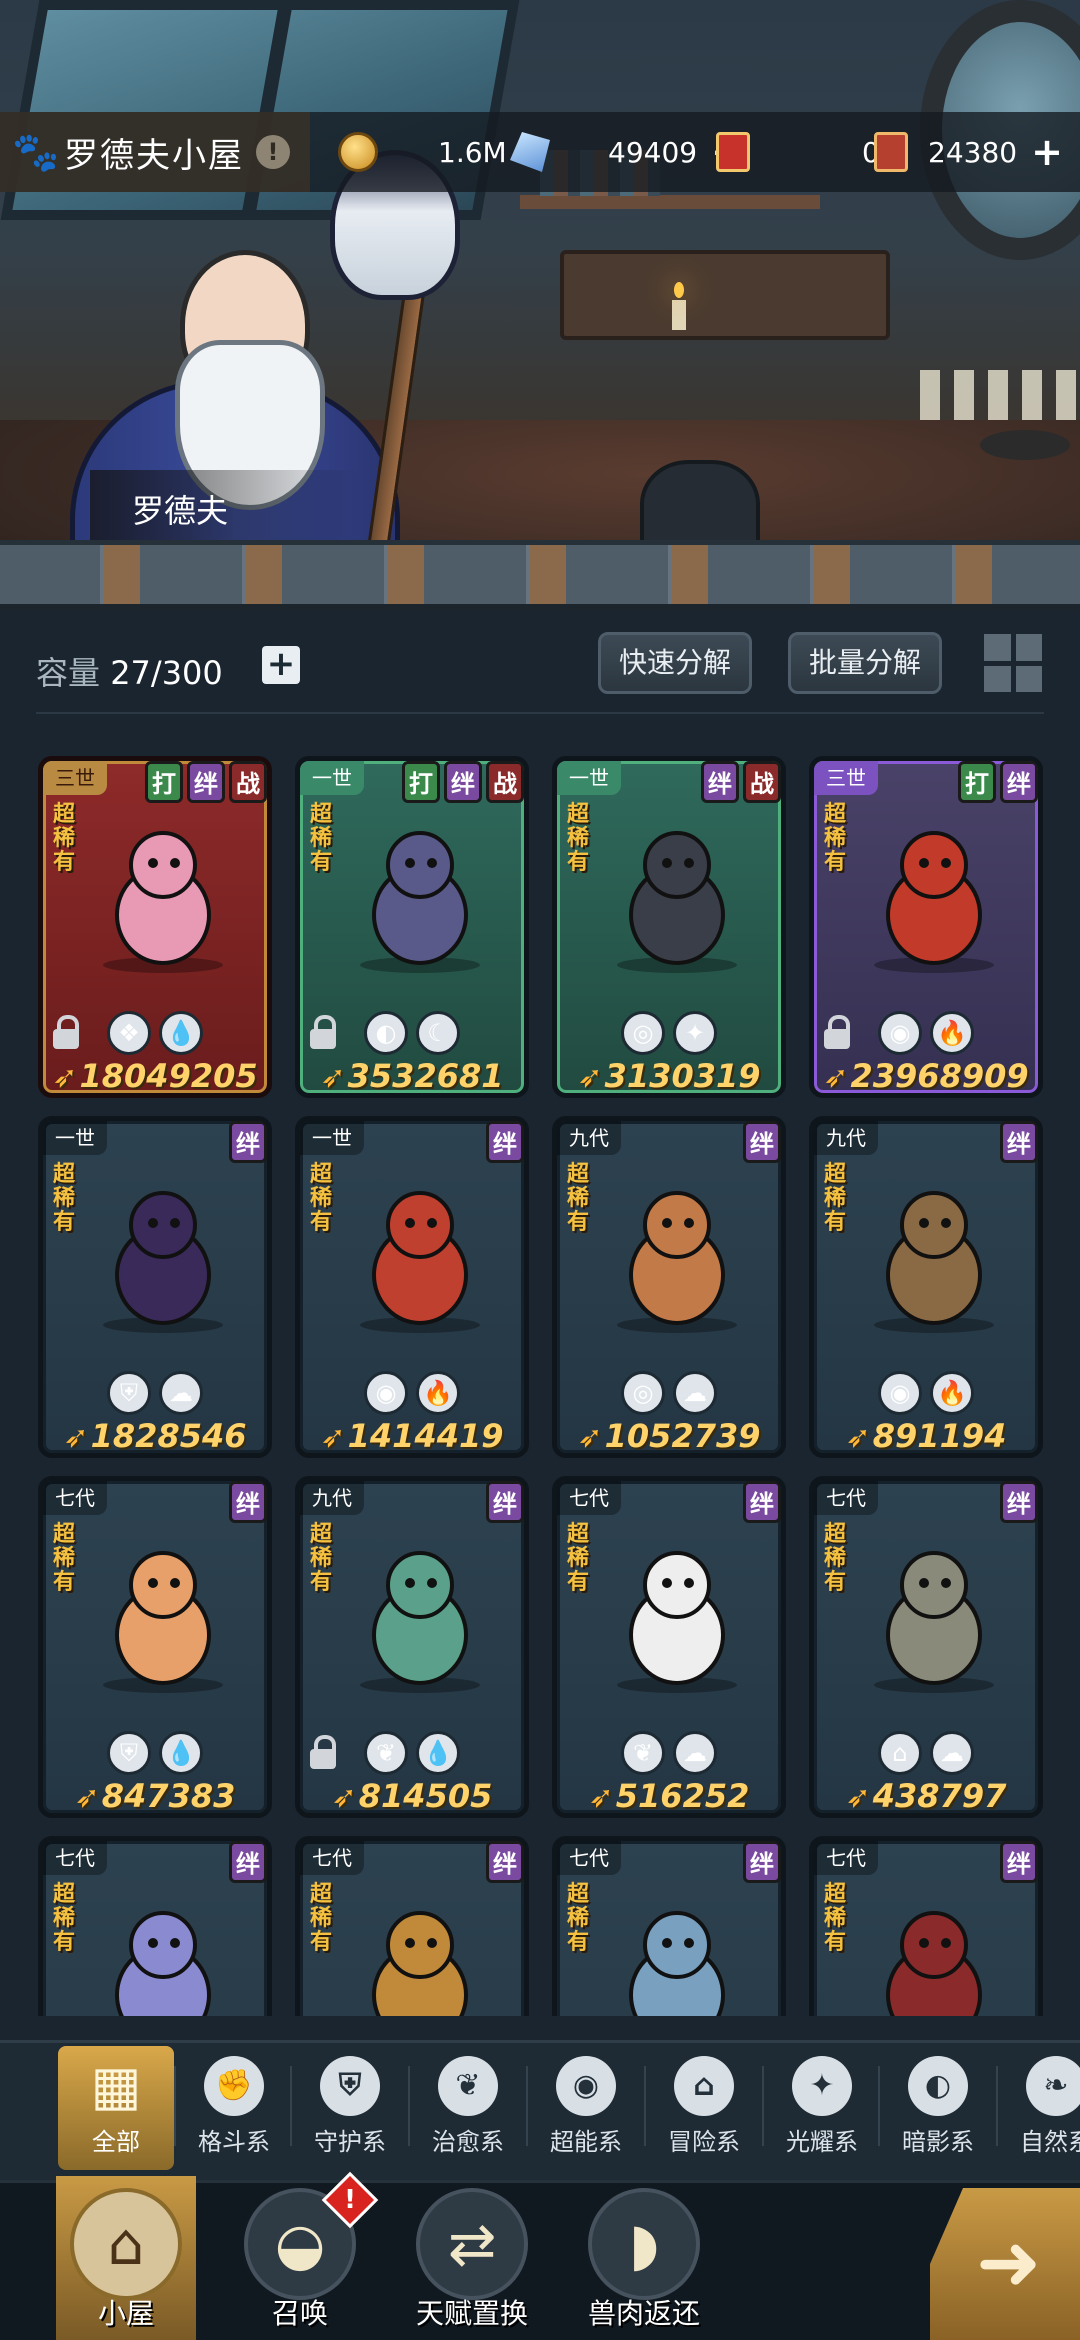  I want to click on meat-icon: ◗, so click(644, 2244).